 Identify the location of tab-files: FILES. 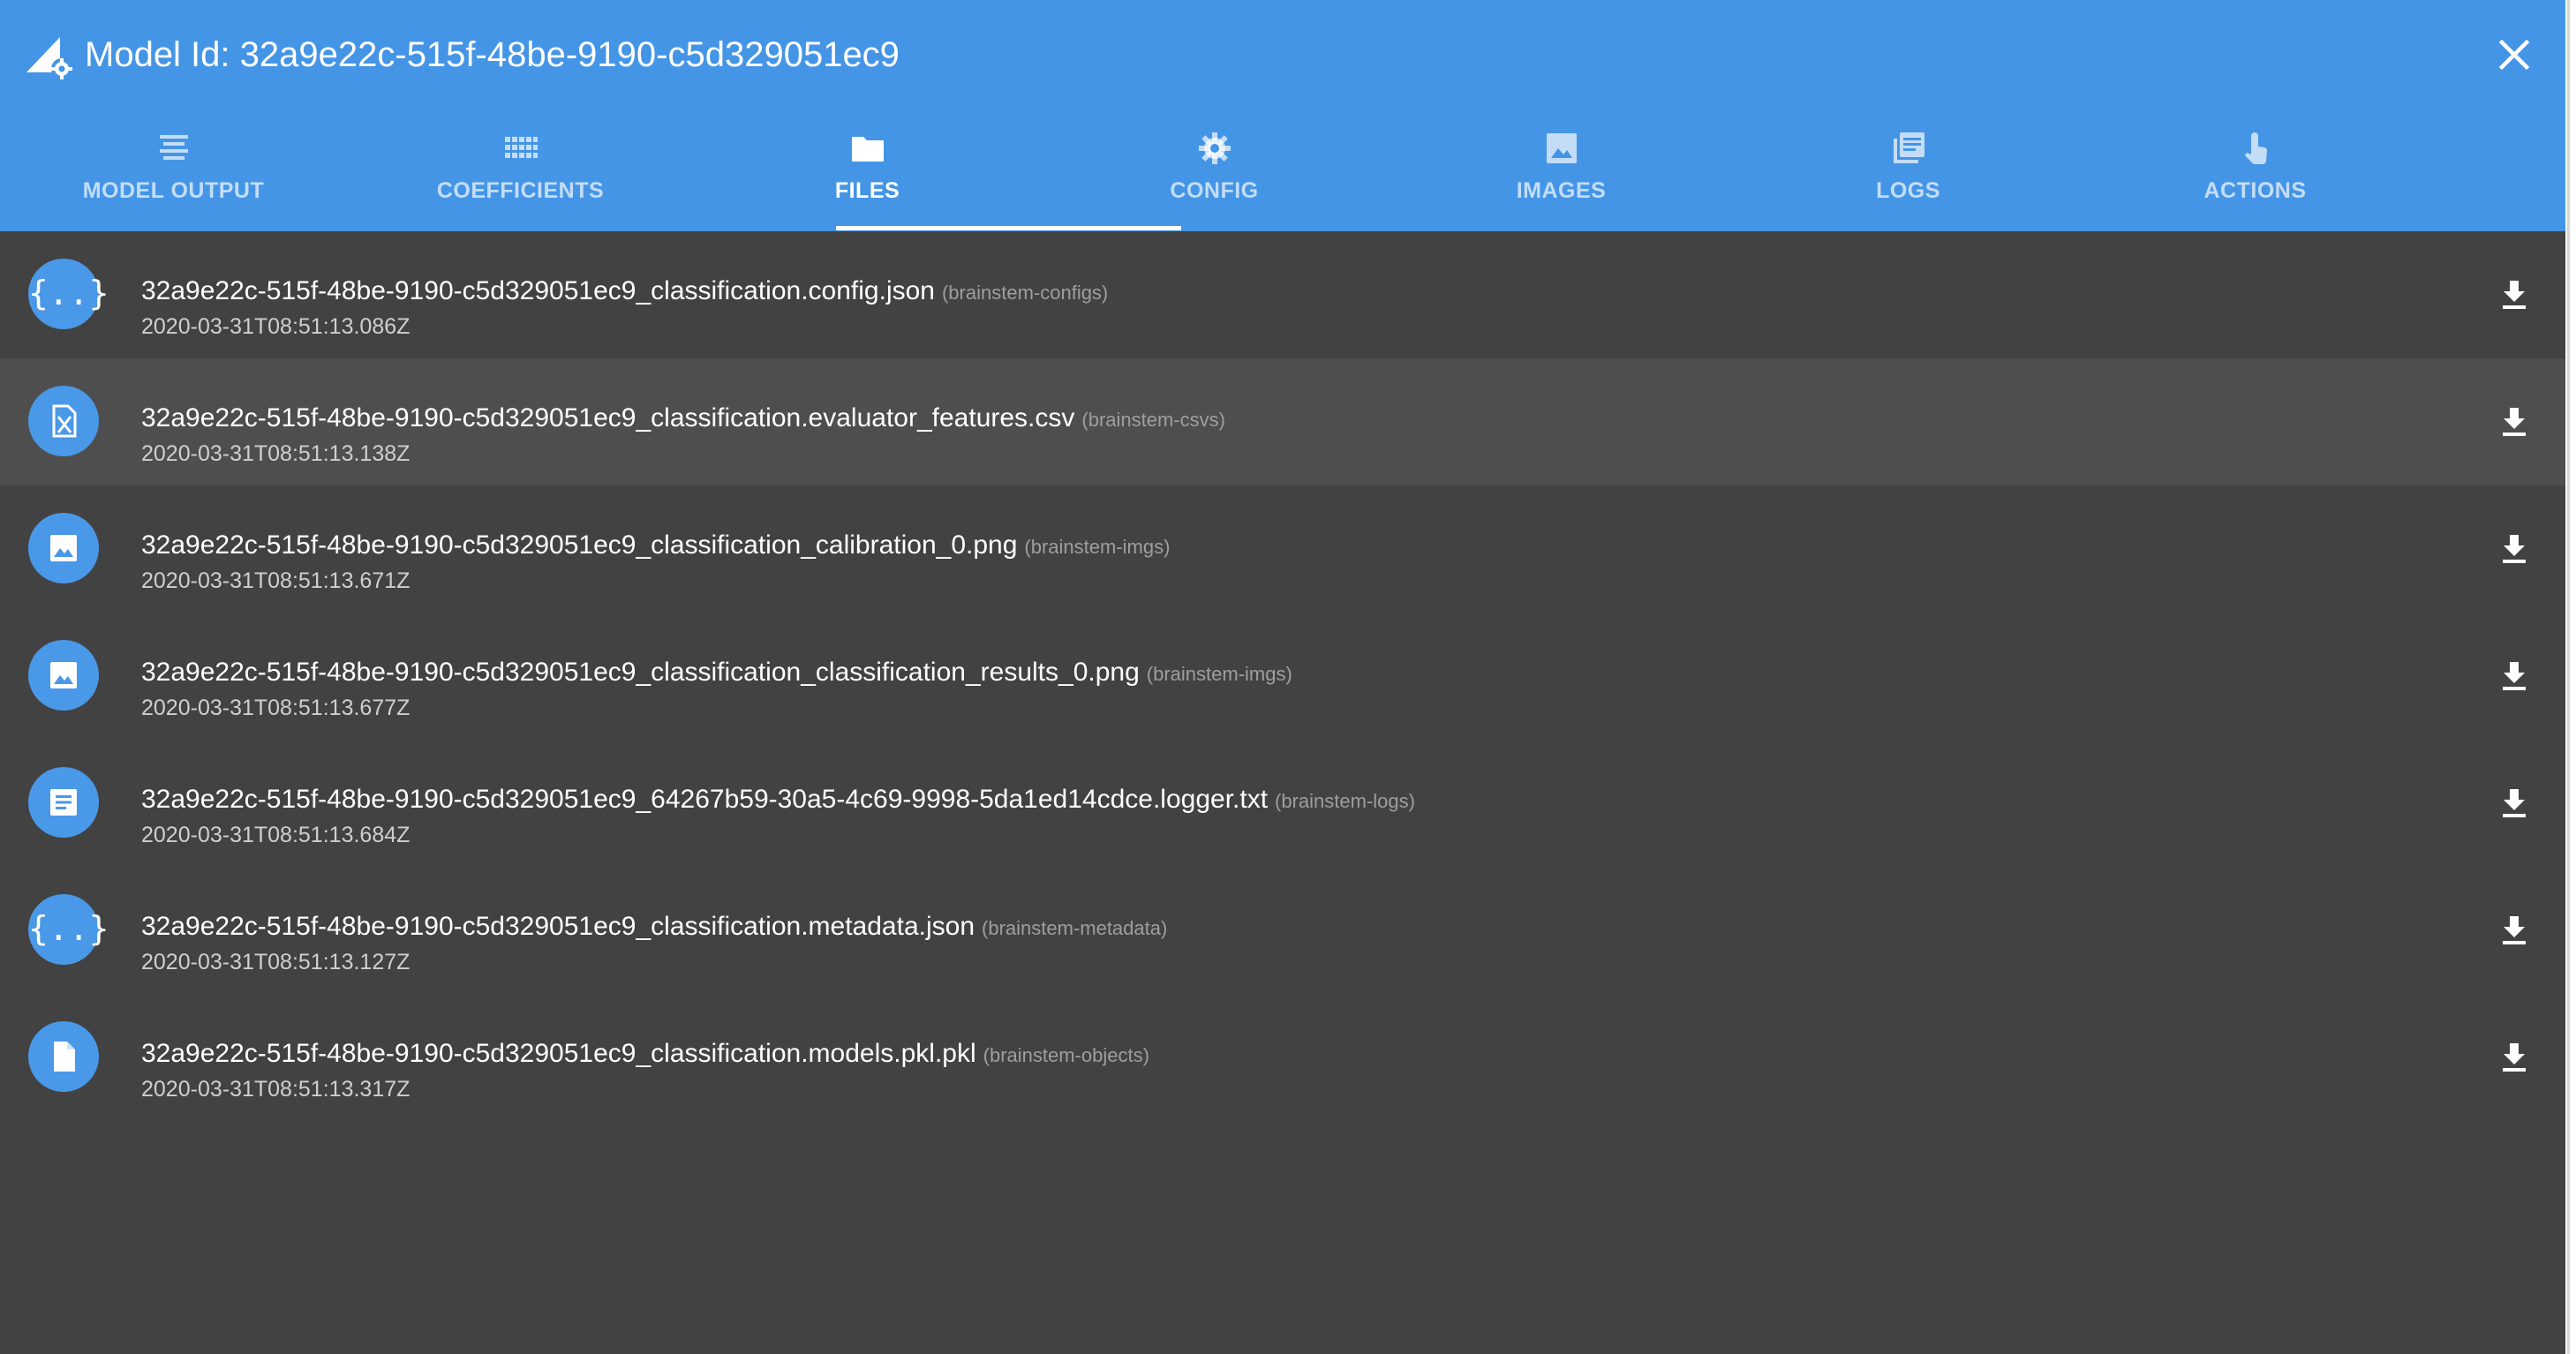
(868, 173).